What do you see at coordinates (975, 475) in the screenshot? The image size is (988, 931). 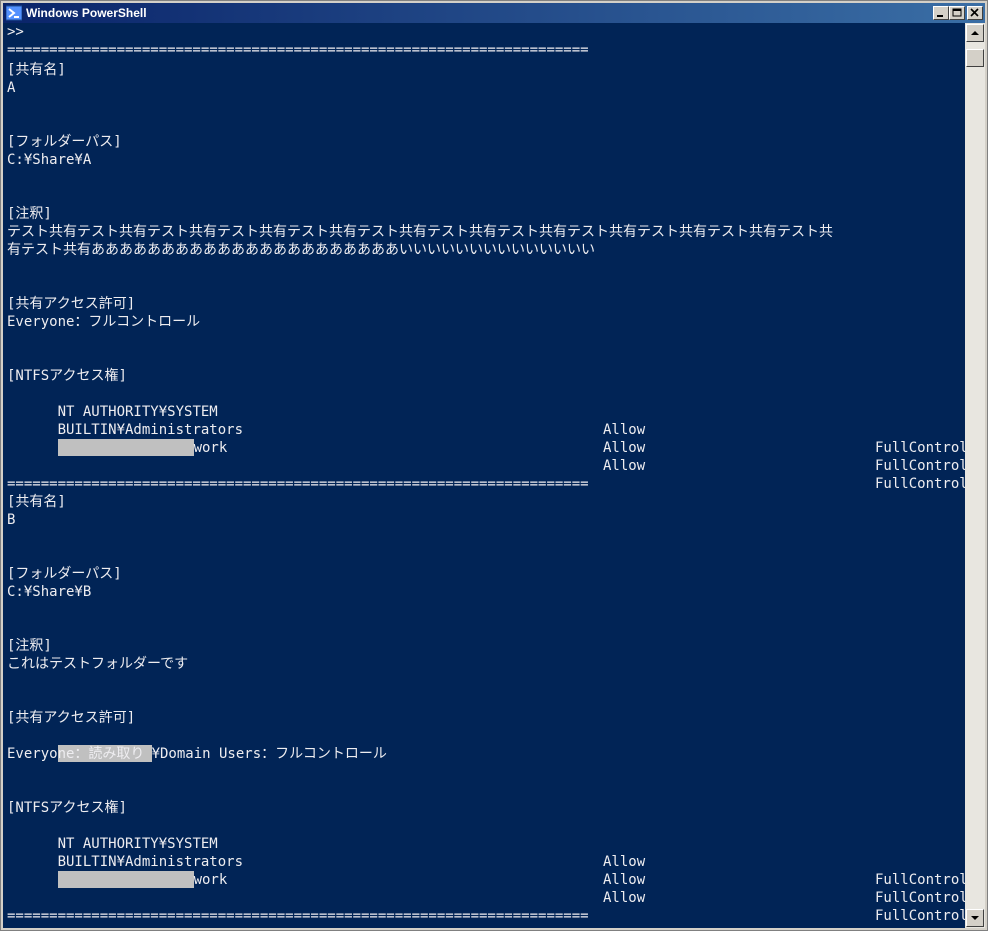 I see `vertical-scrollbar` at bounding box center [975, 475].